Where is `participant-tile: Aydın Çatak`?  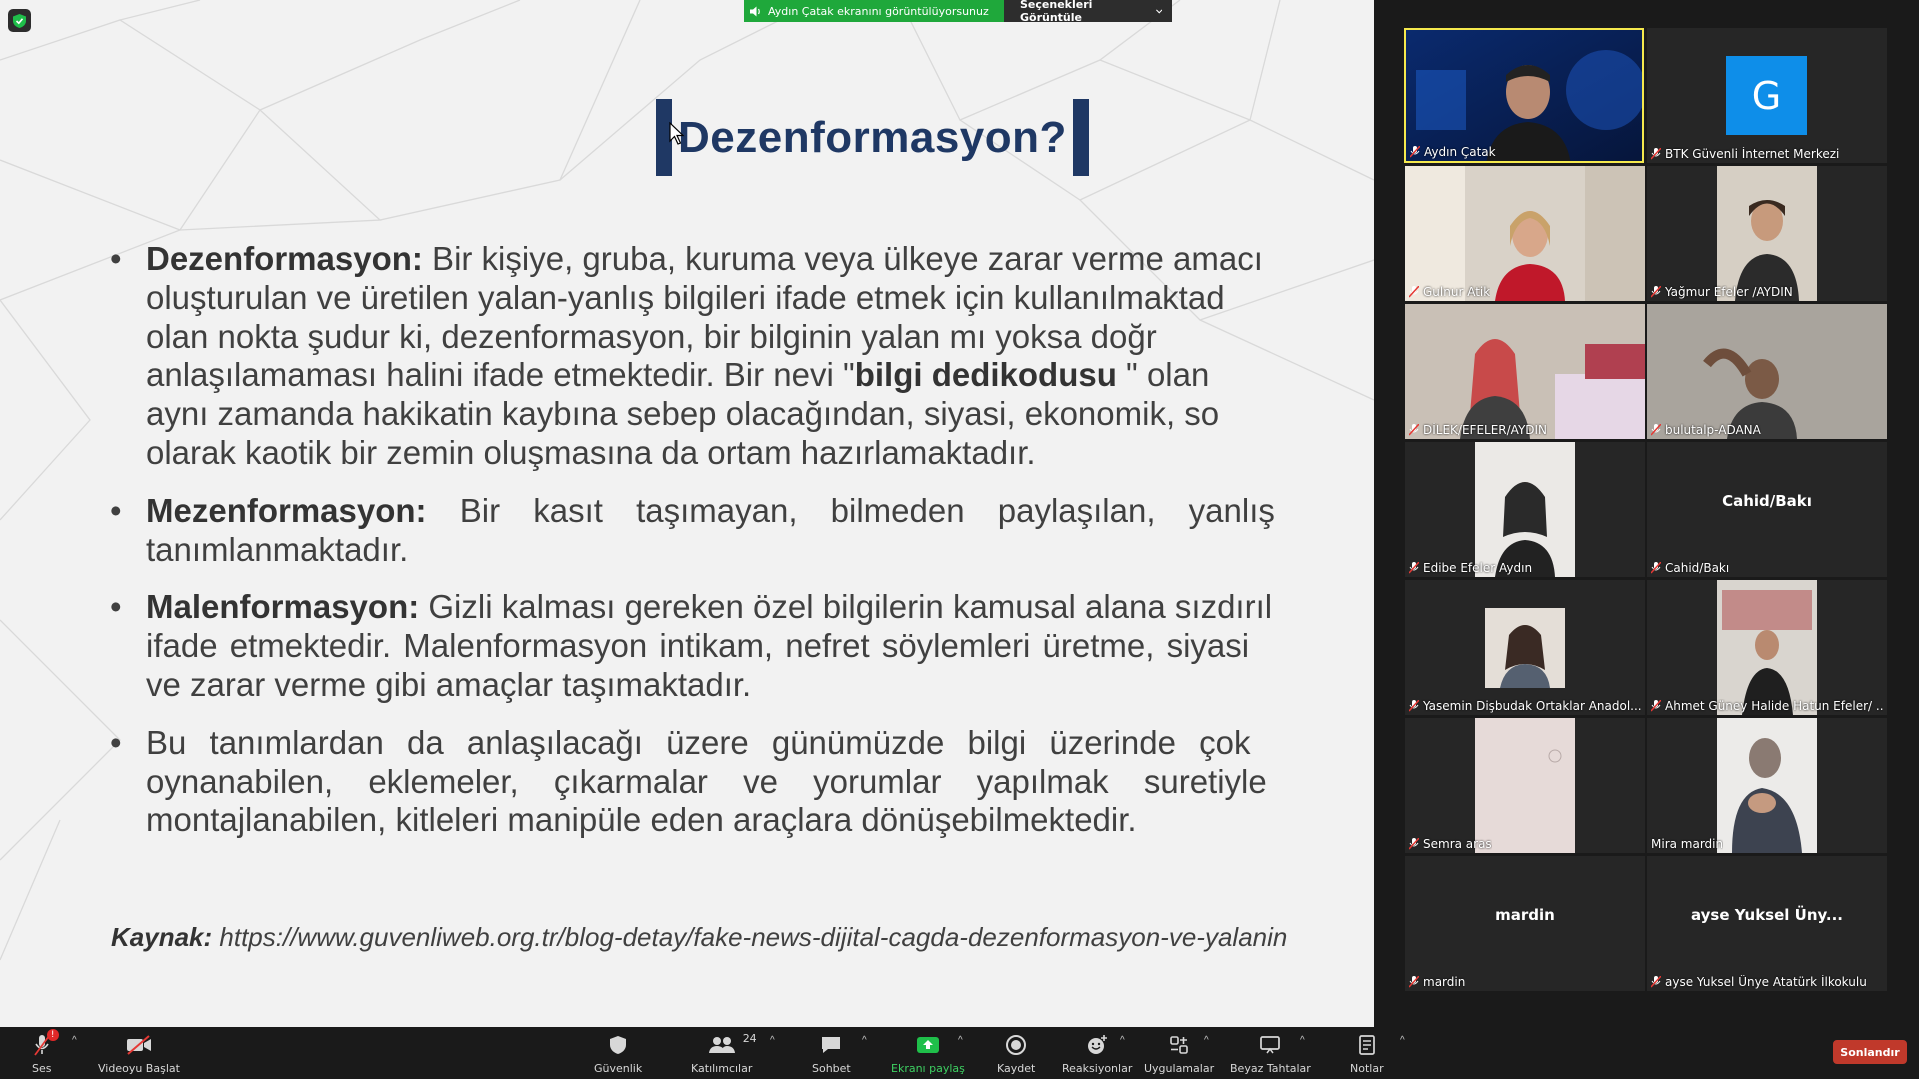 participant-tile: Aydın Çatak is located at coordinates (1524, 95).